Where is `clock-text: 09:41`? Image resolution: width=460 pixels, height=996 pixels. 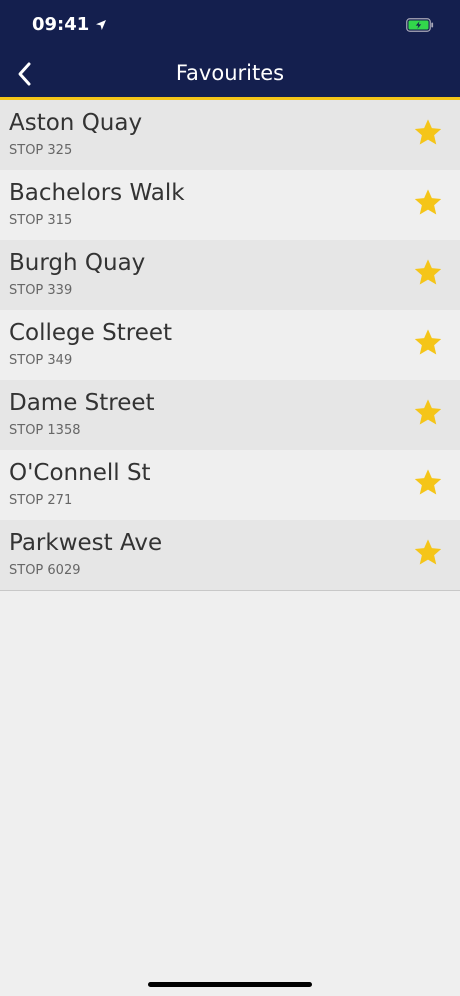 clock-text: 09:41 is located at coordinates (61, 24).